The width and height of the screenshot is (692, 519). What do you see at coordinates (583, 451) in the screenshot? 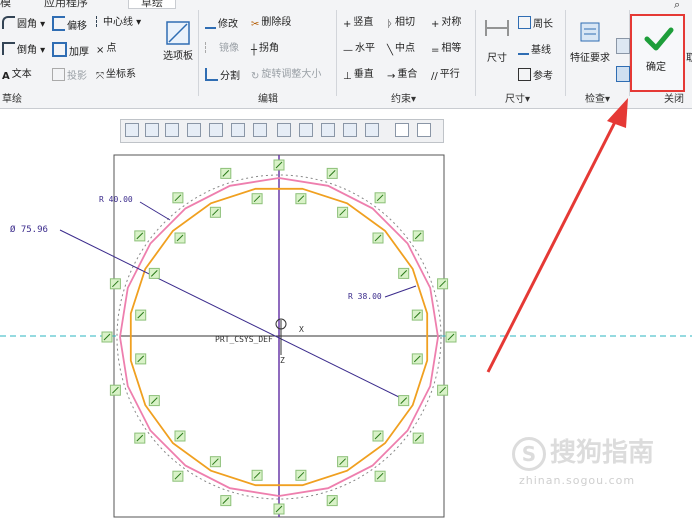
I see `watermark-logo: S 搜狗指南` at bounding box center [583, 451].